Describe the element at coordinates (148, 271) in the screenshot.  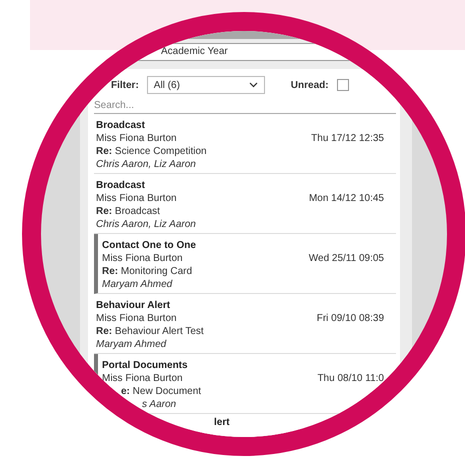
I see `message-subject: Re: Monitoring Card` at that location.